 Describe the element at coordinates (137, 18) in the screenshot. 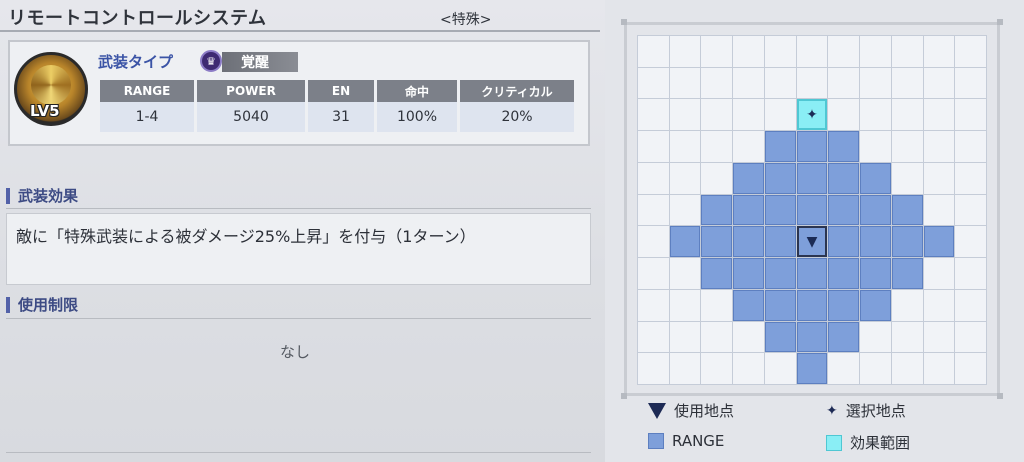

I see `weapon-name: リモートコントロールシステム` at that location.